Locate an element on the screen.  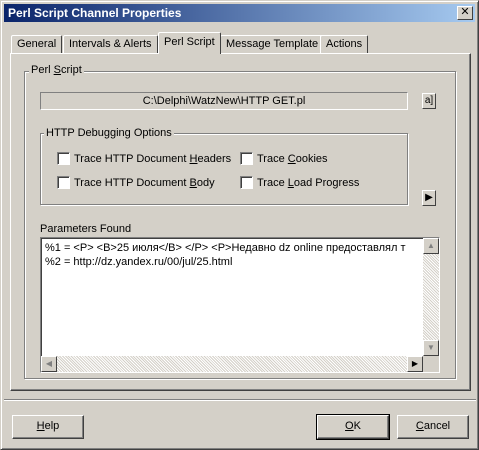
help-button-label: elp is located at coordinates (52, 426).